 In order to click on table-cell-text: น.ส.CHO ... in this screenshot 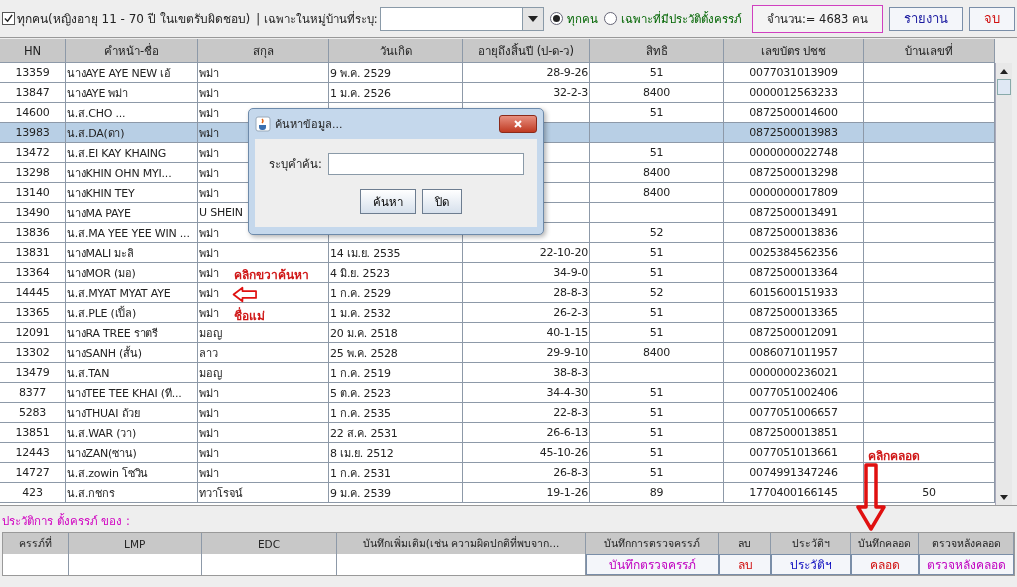, I will do `click(96, 113)`.